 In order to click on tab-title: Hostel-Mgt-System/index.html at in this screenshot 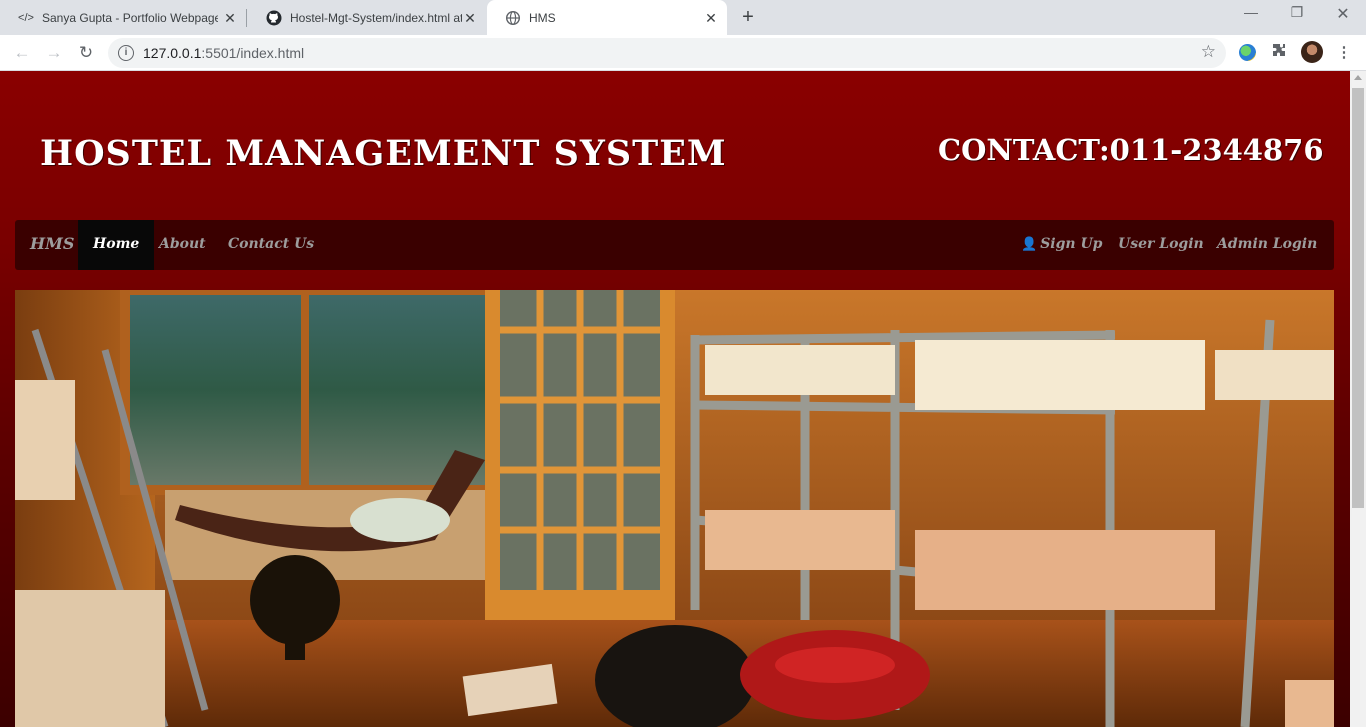, I will do `click(376, 17)`.